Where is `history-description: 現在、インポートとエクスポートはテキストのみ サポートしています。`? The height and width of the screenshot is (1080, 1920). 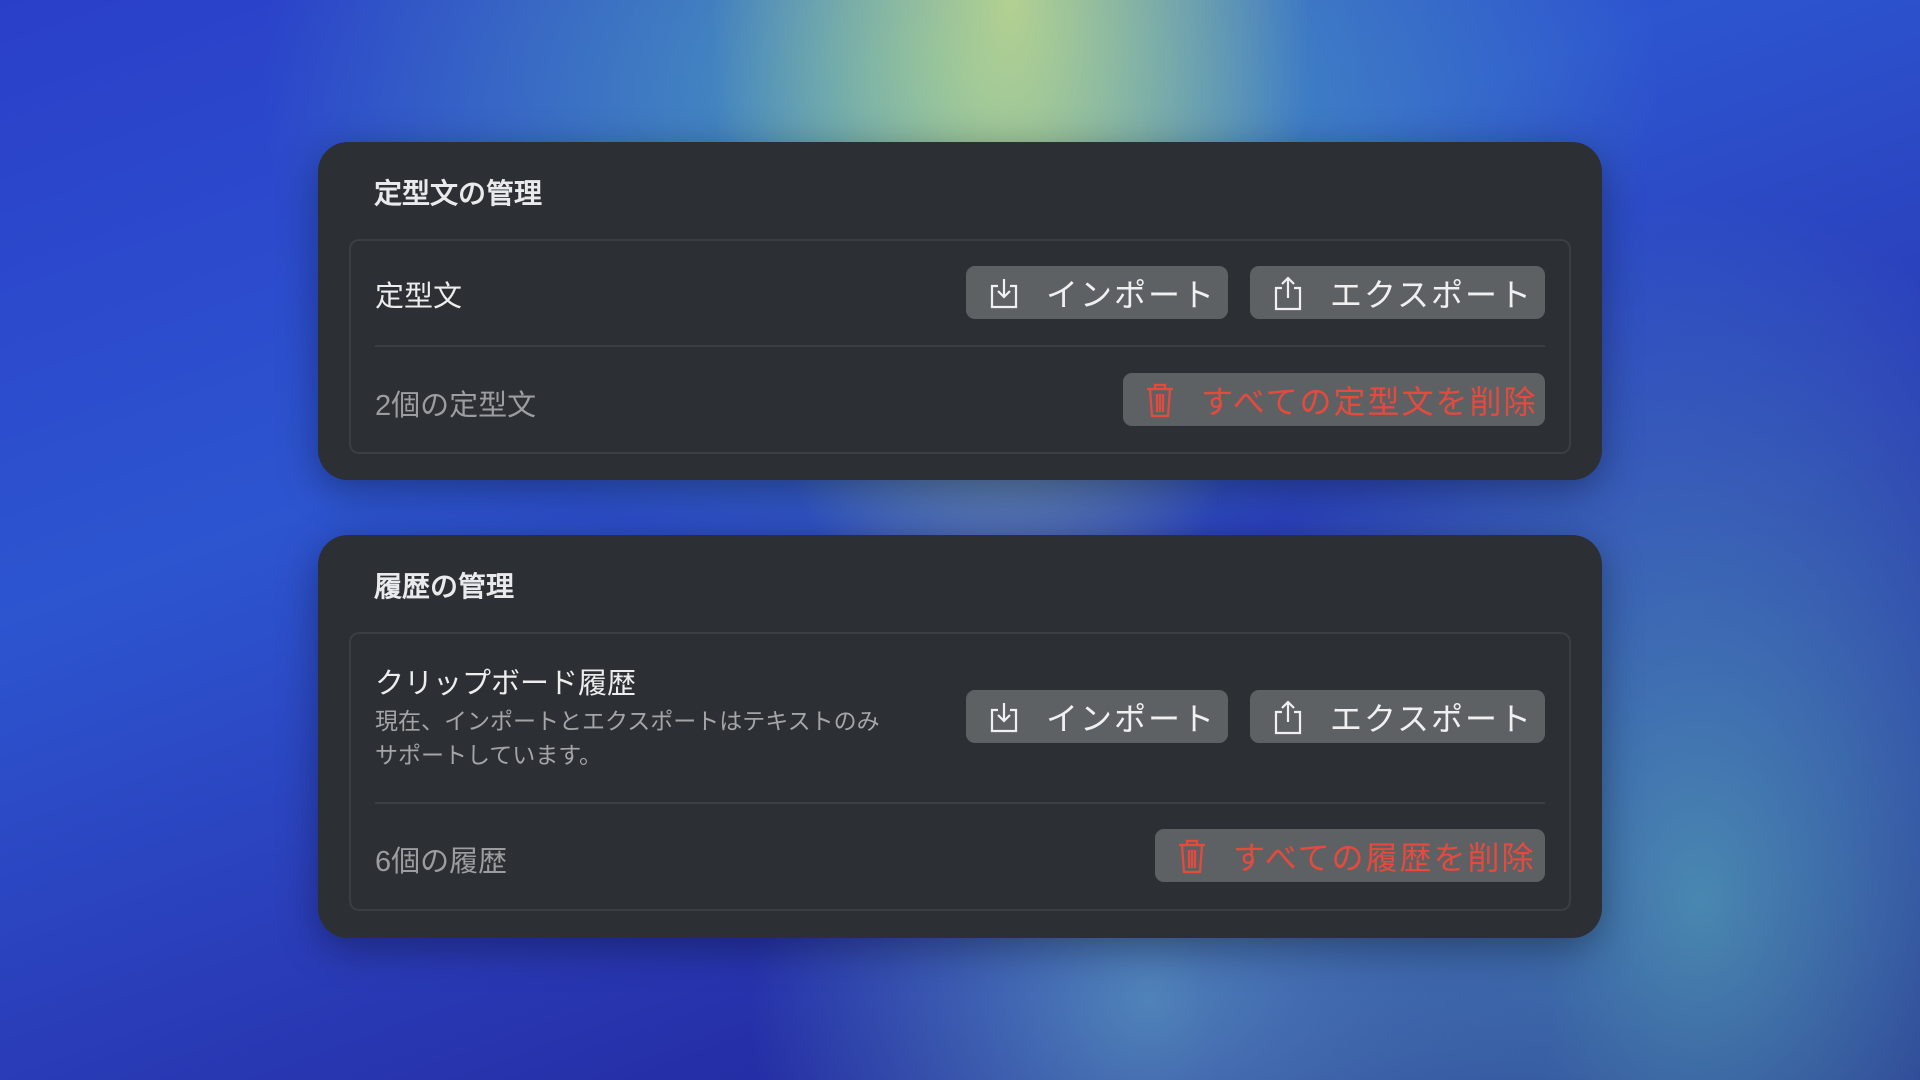 history-description: 現在、インポートとエクスポートはテキストのみ サポートしています。 is located at coordinates (627, 738).